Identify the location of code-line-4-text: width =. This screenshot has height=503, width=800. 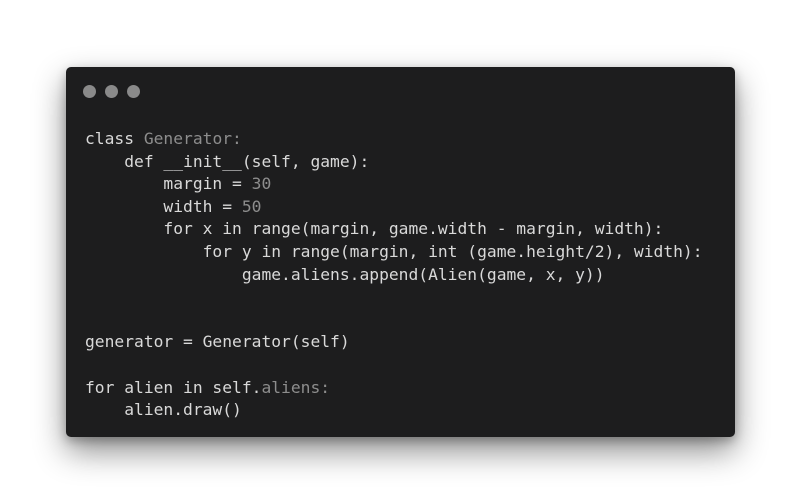
(163, 206).